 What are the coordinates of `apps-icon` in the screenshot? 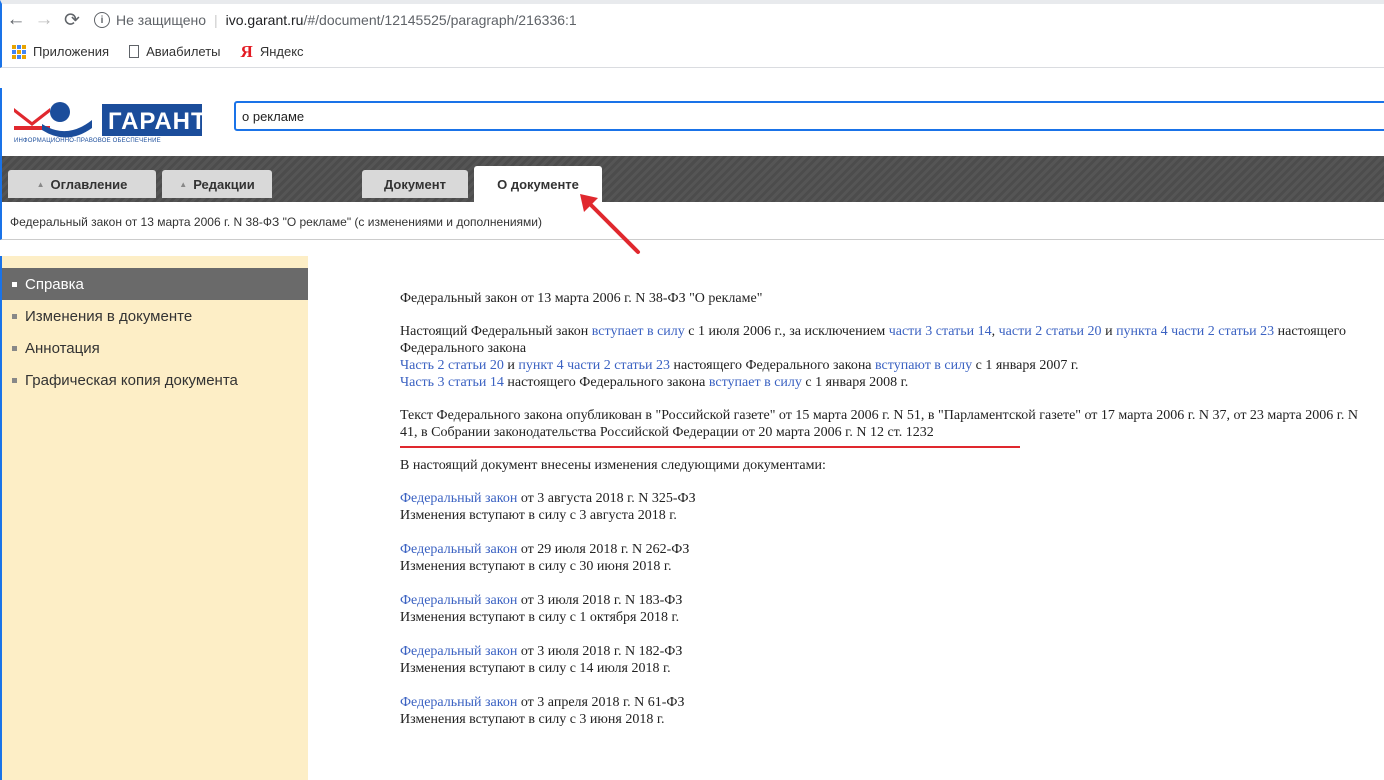 It's located at (19, 51).